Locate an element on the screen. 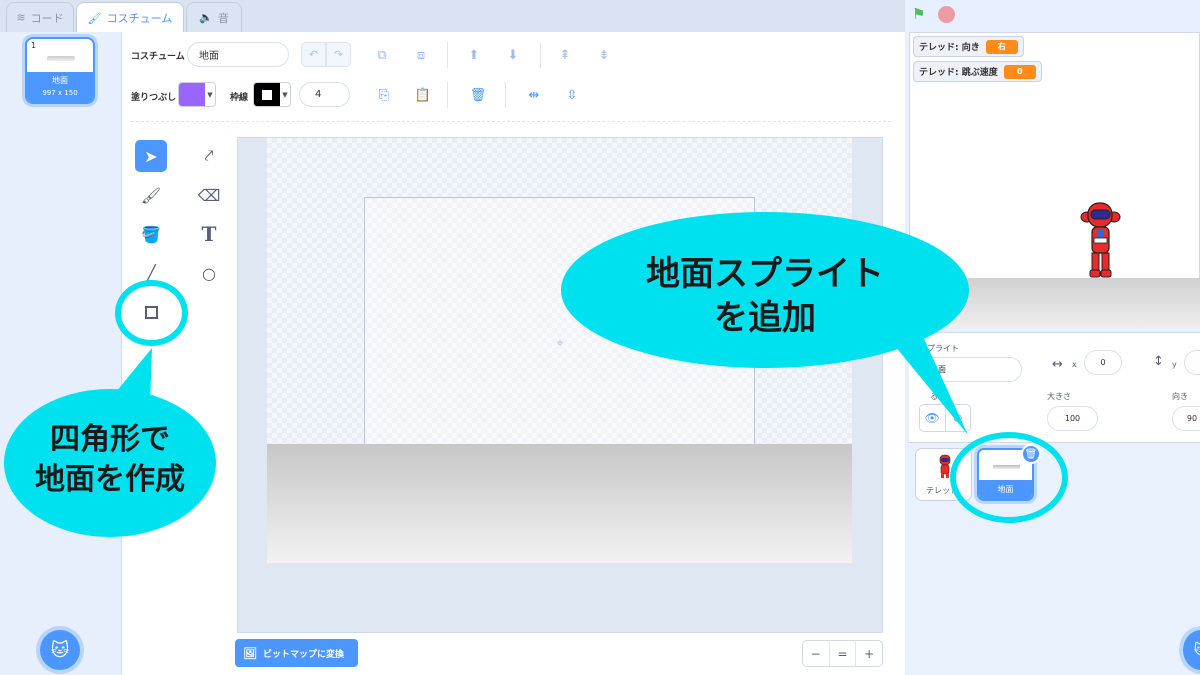  zoom-out-button: − is located at coordinates (816, 653).